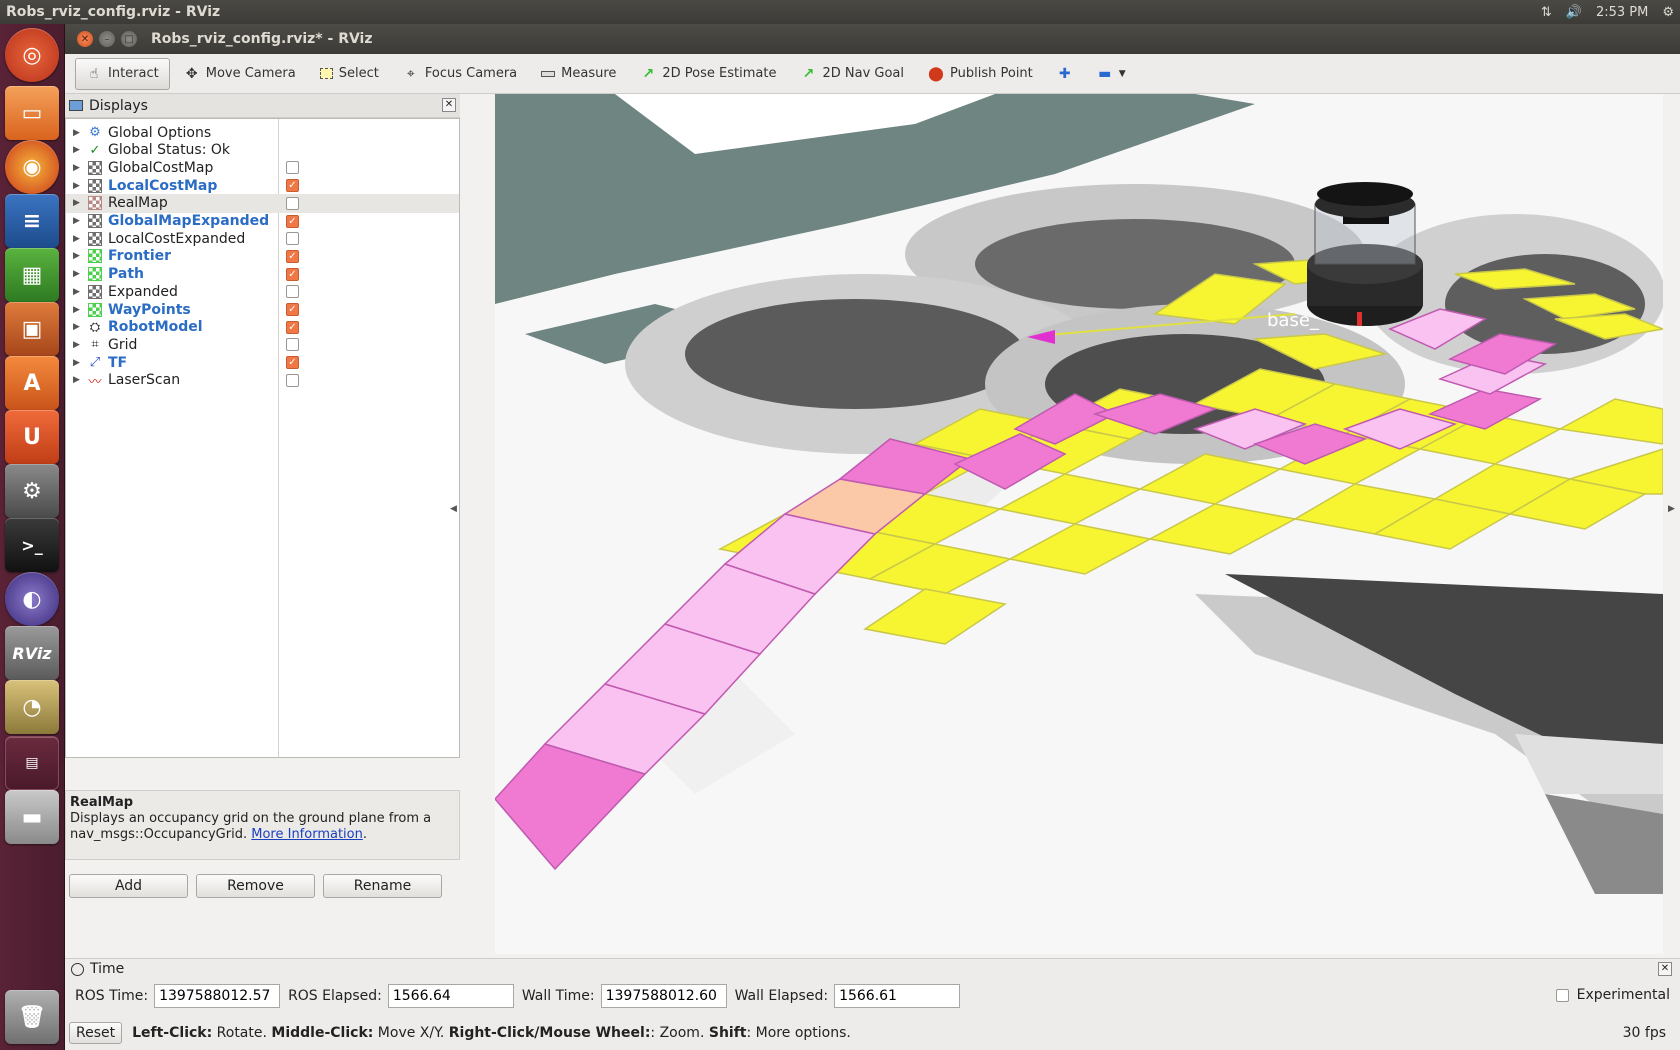 The image size is (1680, 1050). What do you see at coordinates (897, 996) in the screenshot?
I see `wall-elapsed-field` at bounding box center [897, 996].